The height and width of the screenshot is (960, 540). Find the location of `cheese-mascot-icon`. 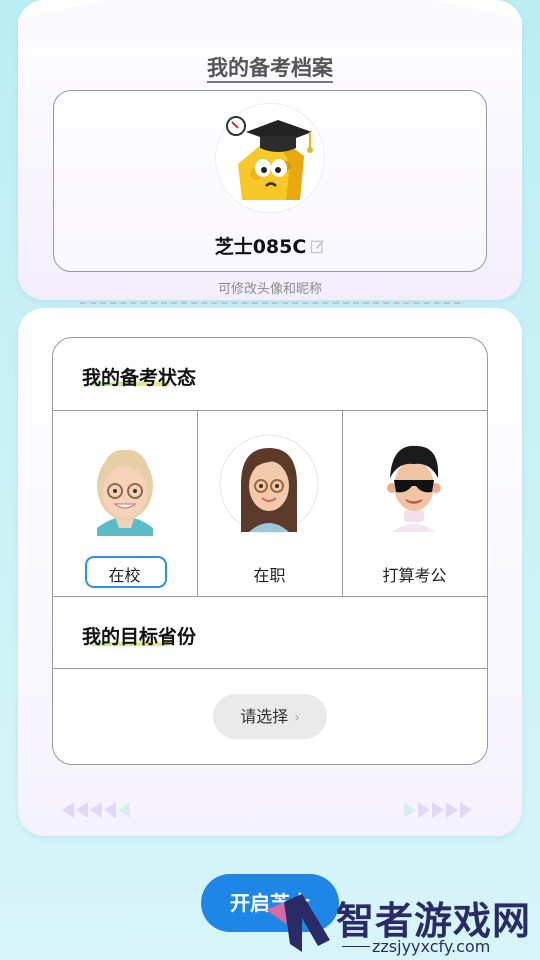

cheese-mascot-icon is located at coordinates (269, 158).